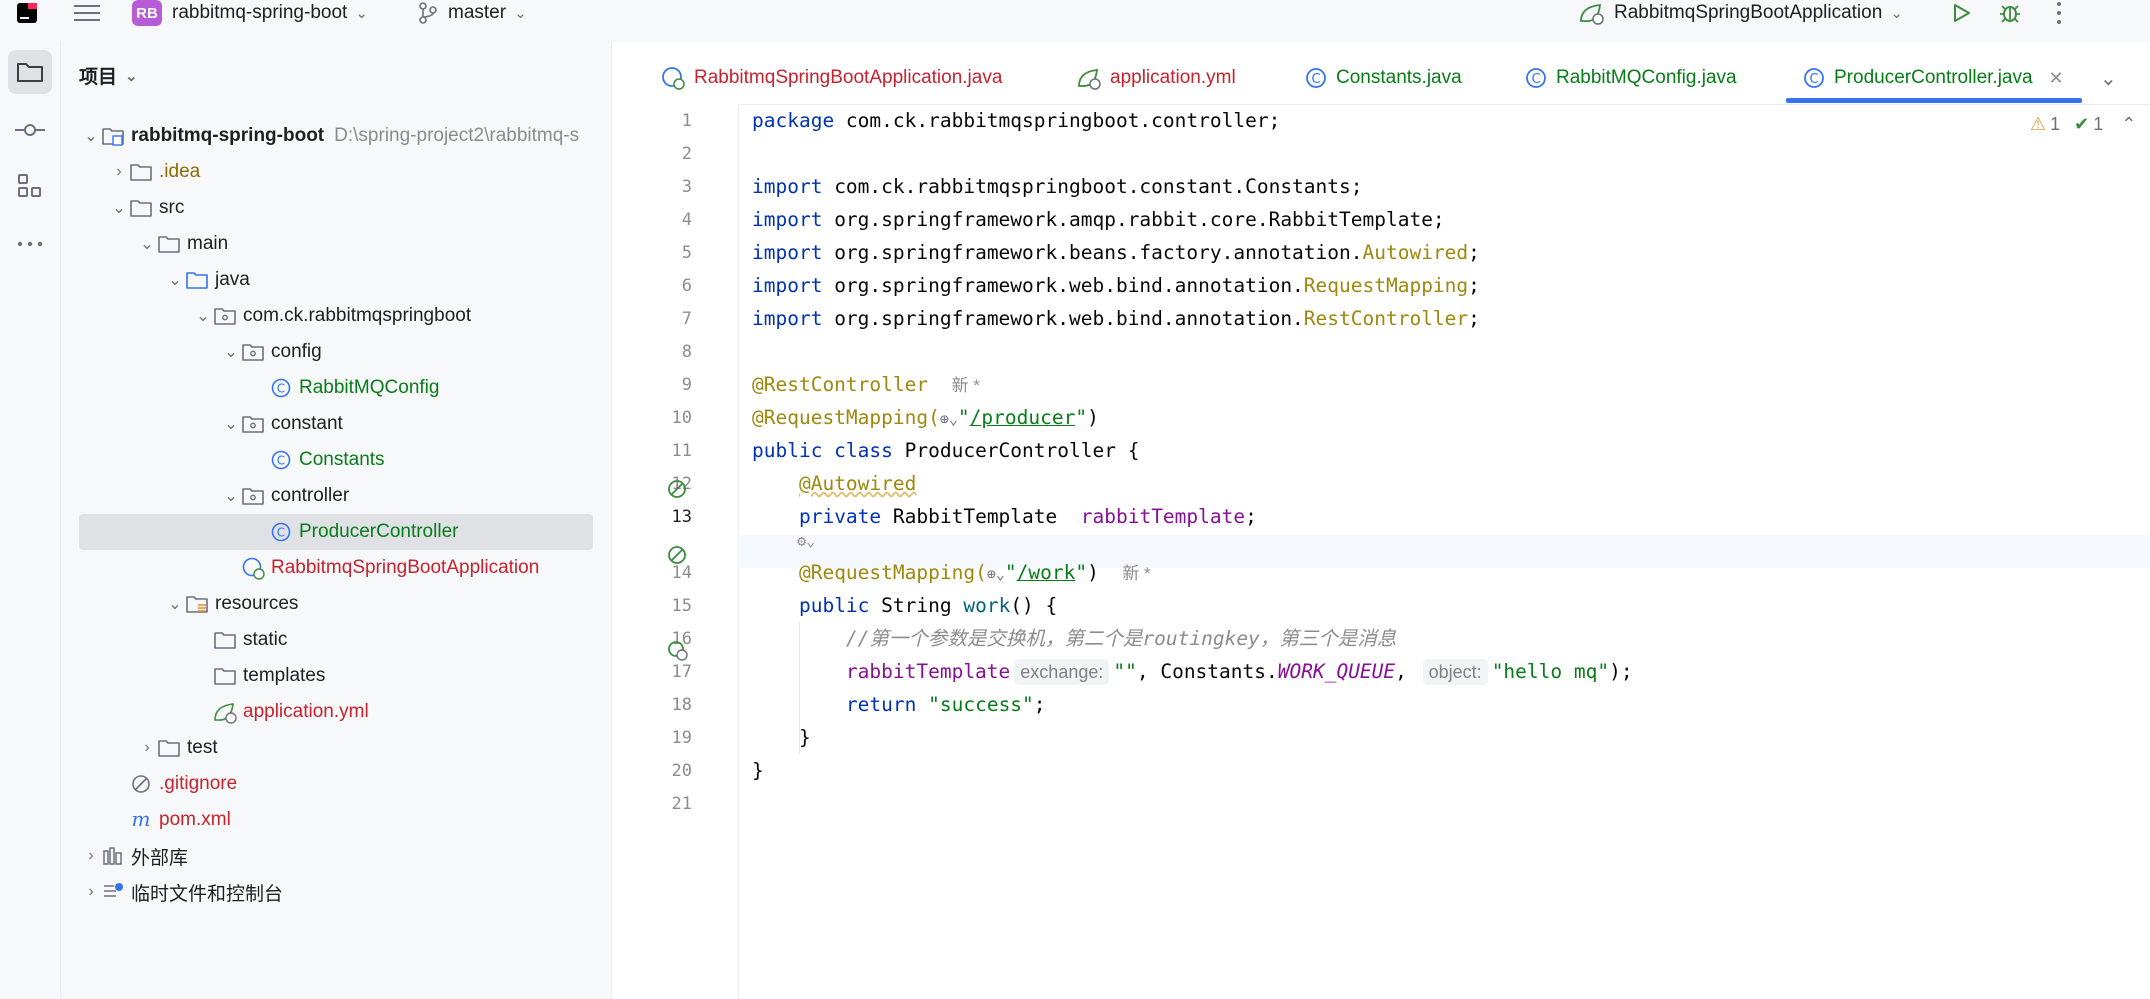 The image size is (2150, 999). What do you see at coordinates (2108, 78) in the screenshot?
I see `tab-list-chevron-icon: ⌄` at bounding box center [2108, 78].